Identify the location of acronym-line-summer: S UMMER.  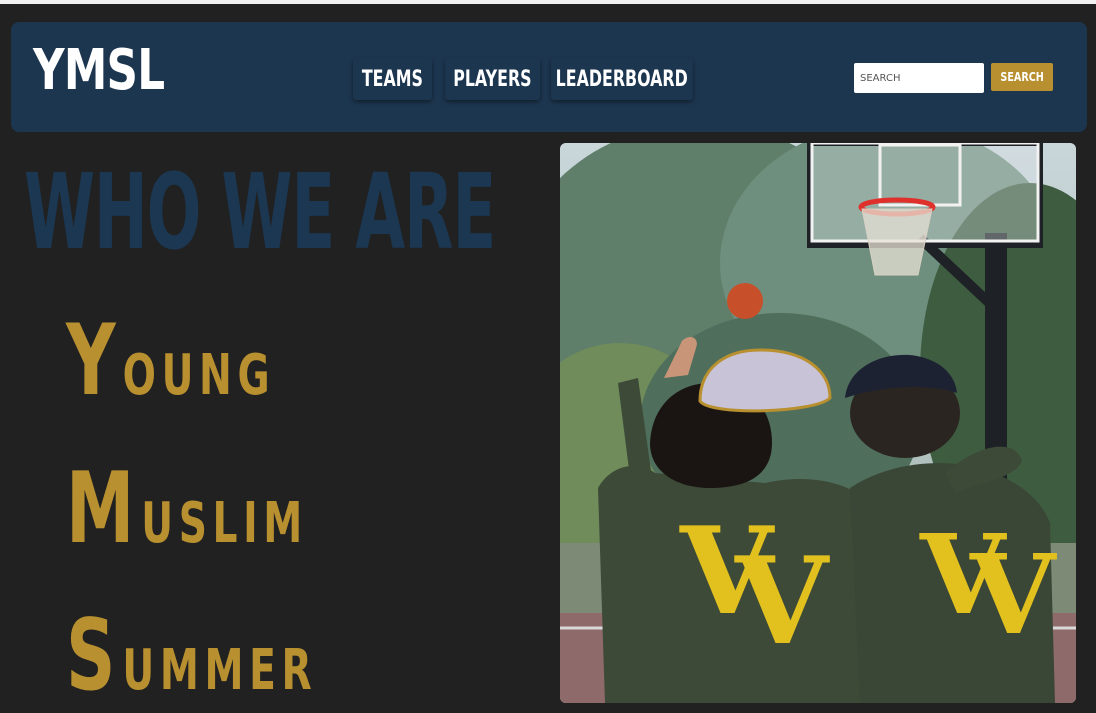
(191, 656).